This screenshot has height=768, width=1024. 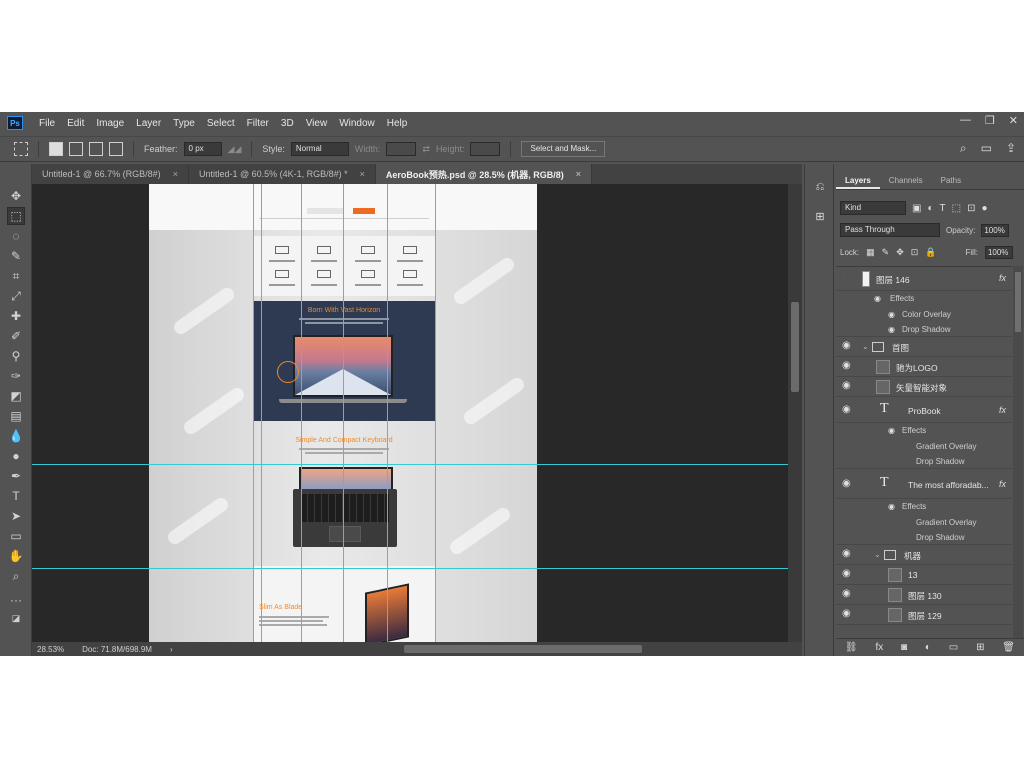 What do you see at coordinates (16, 256) in the screenshot?
I see `quick-select-tool-icon: ✎` at bounding box center [16, 256].